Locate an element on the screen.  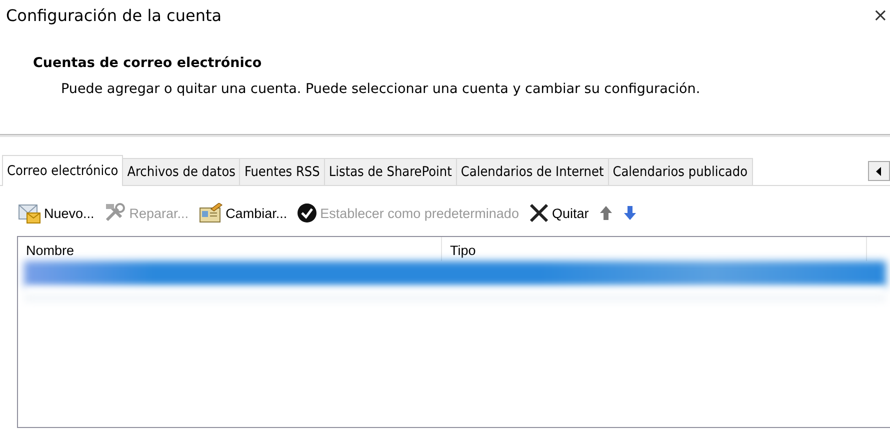
tab: Correo electrónico is located at coordinates (63, 170).